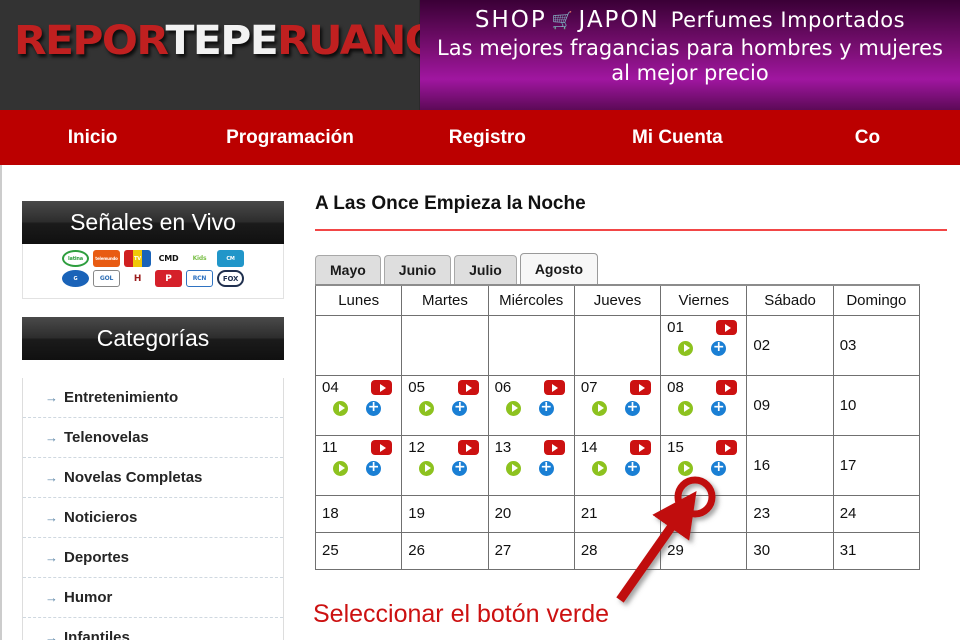 This screenshot has height=640, width=960. What do you see at coordinates (450, 203) in the screenshot?
I see `page-title: A Las Once Empieza la Noche` at bounding box center [450, 203].